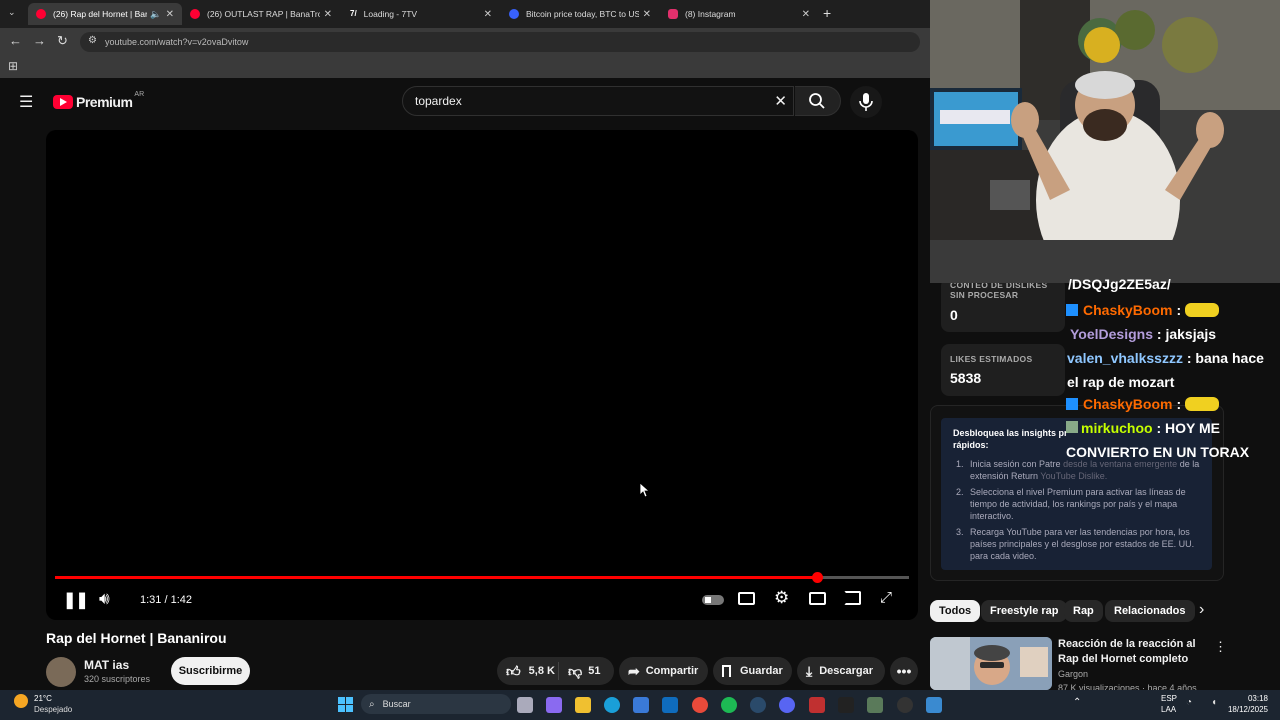 The image size is (1280, 720). I want to click on wifi-icon: ◔, so click(1189, 702).